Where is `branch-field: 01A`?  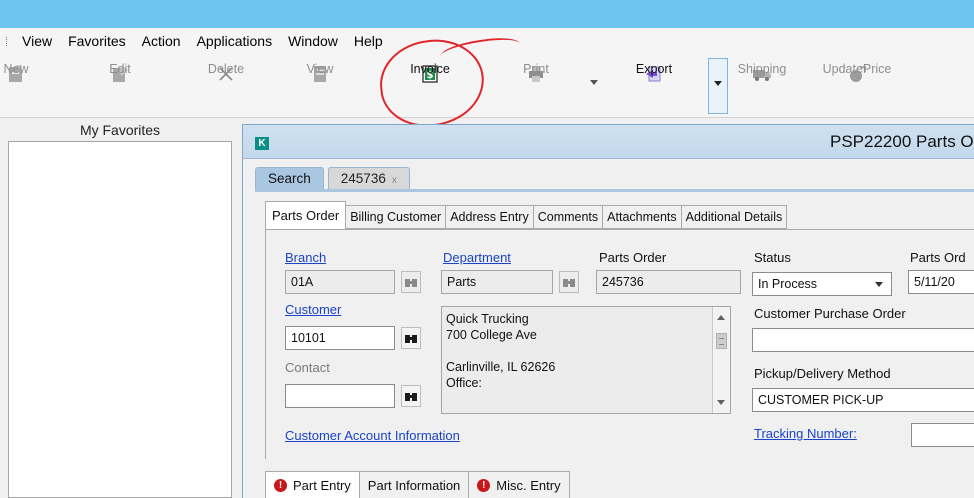
branch-field: 01A is located at coordinates (340, 282).